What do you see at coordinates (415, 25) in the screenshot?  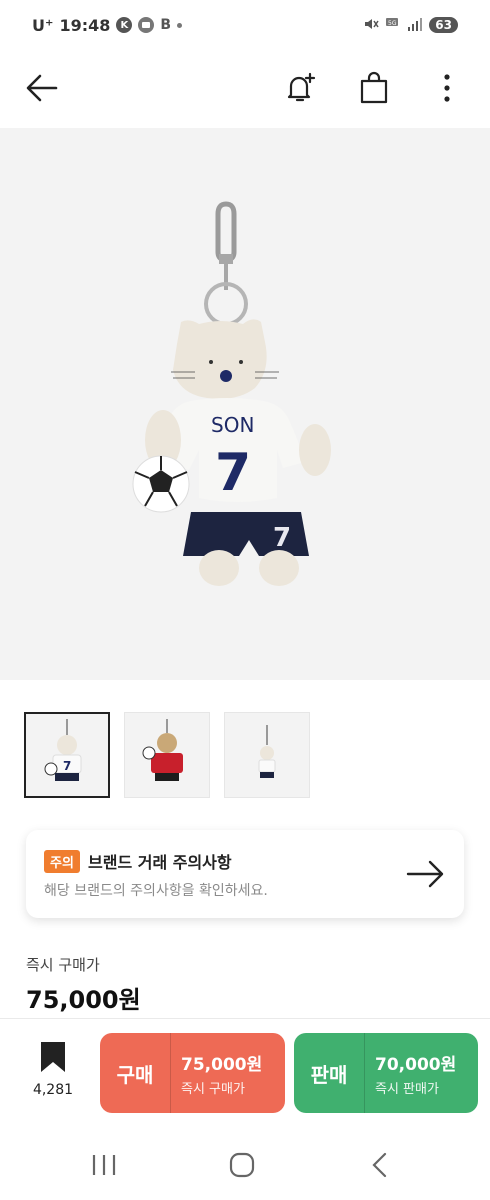 I see `signal-icon` at bounding box center [415, 25].